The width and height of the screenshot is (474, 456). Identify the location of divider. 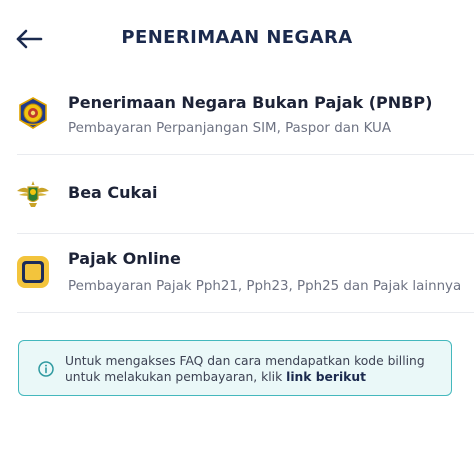
(245, 312).